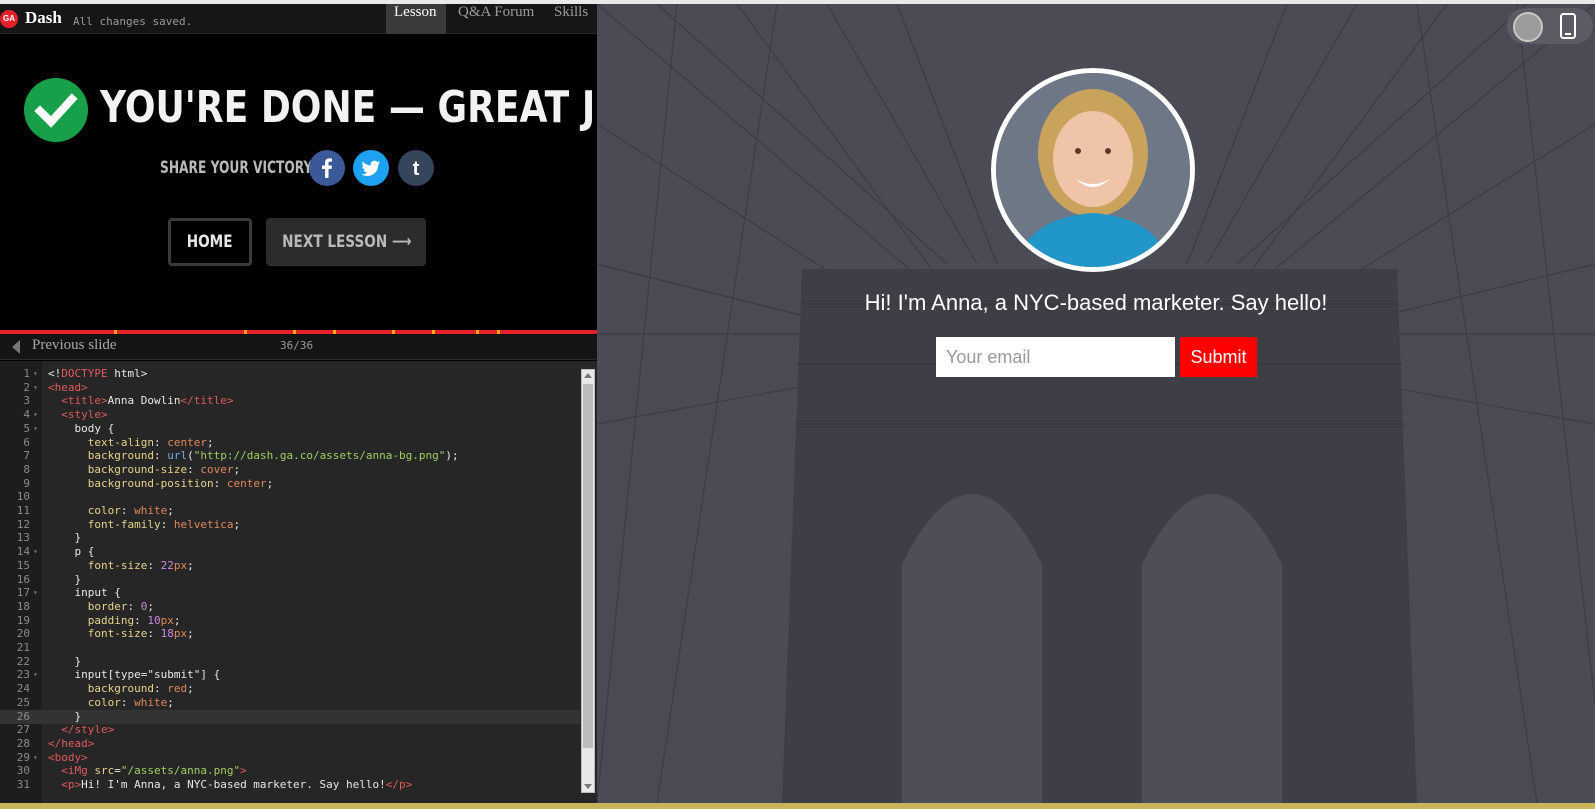 This screenshot has width=1595, height=809. What do you see at coordinates (290, 771) in the screenshot?
I see `code-line: 30 <iMg src="/assets/anna.png">` at bounding box center [290, 771].